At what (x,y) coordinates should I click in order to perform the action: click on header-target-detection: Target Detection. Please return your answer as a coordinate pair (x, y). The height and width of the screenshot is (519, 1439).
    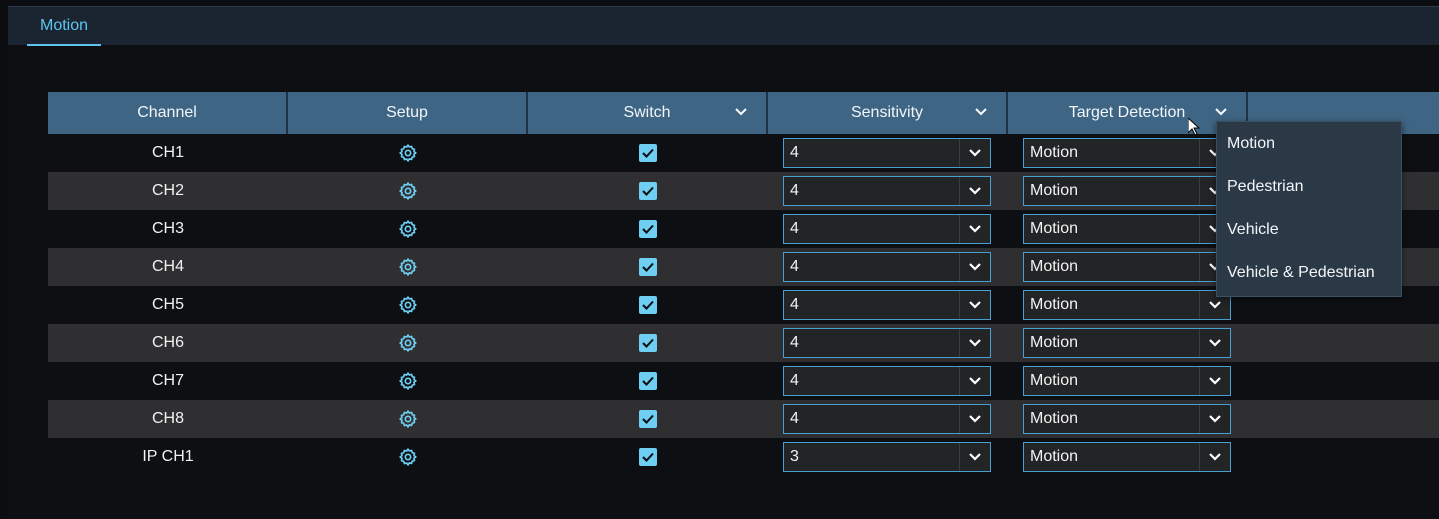
    Looking at the image, I should click on (1128, 113).